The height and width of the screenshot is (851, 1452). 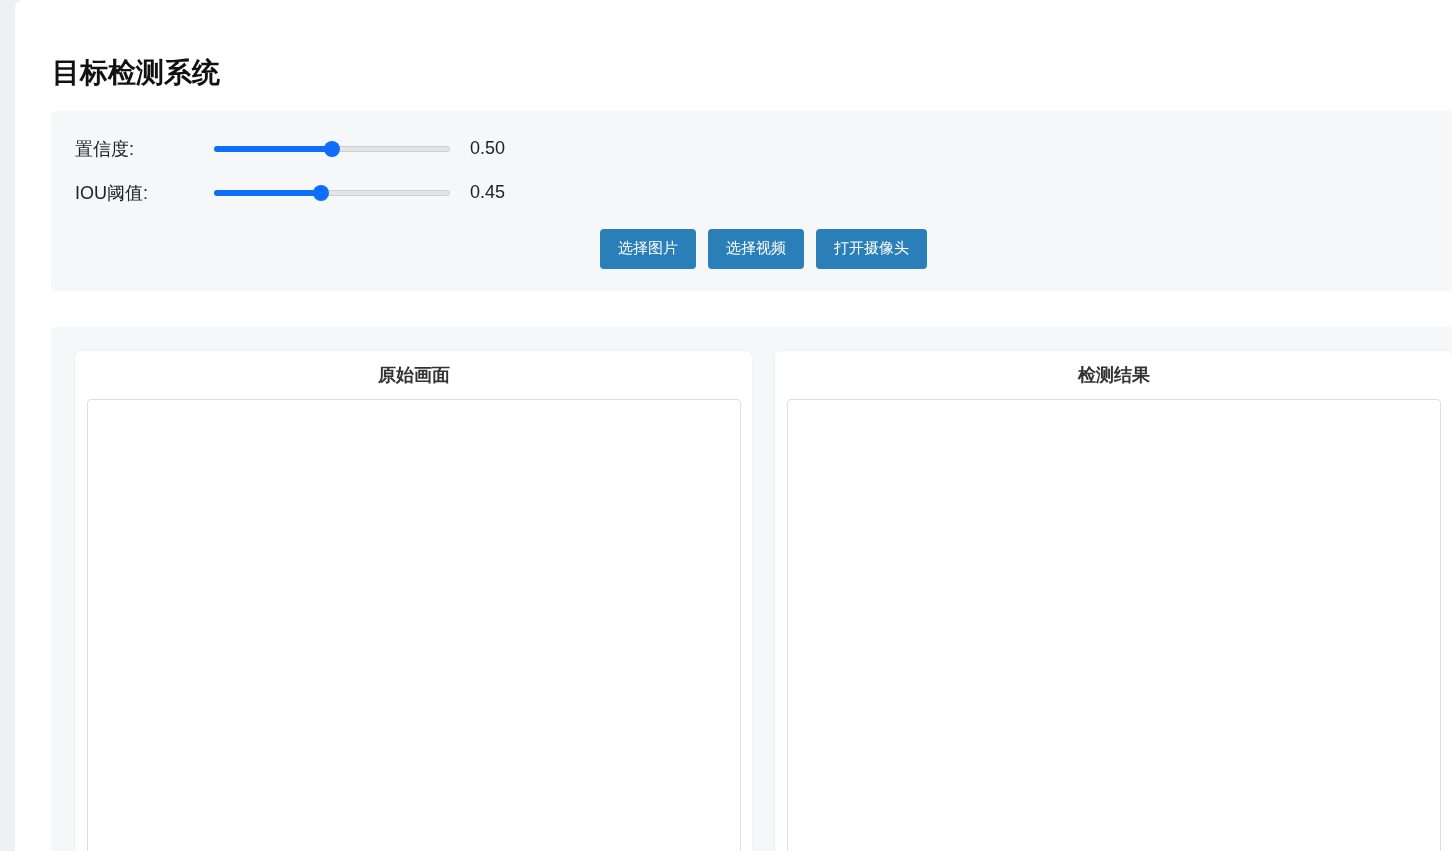 I want to click on action-button: 选择视频, so click(x=755, y=248).